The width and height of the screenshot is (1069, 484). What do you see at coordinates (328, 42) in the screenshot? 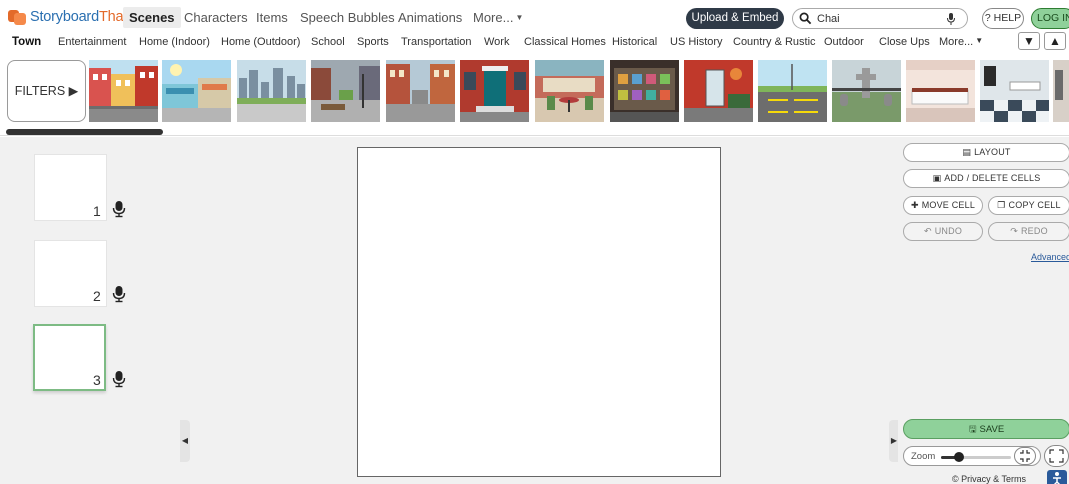
I see `category-school: School` at bounding box center [328, 42].